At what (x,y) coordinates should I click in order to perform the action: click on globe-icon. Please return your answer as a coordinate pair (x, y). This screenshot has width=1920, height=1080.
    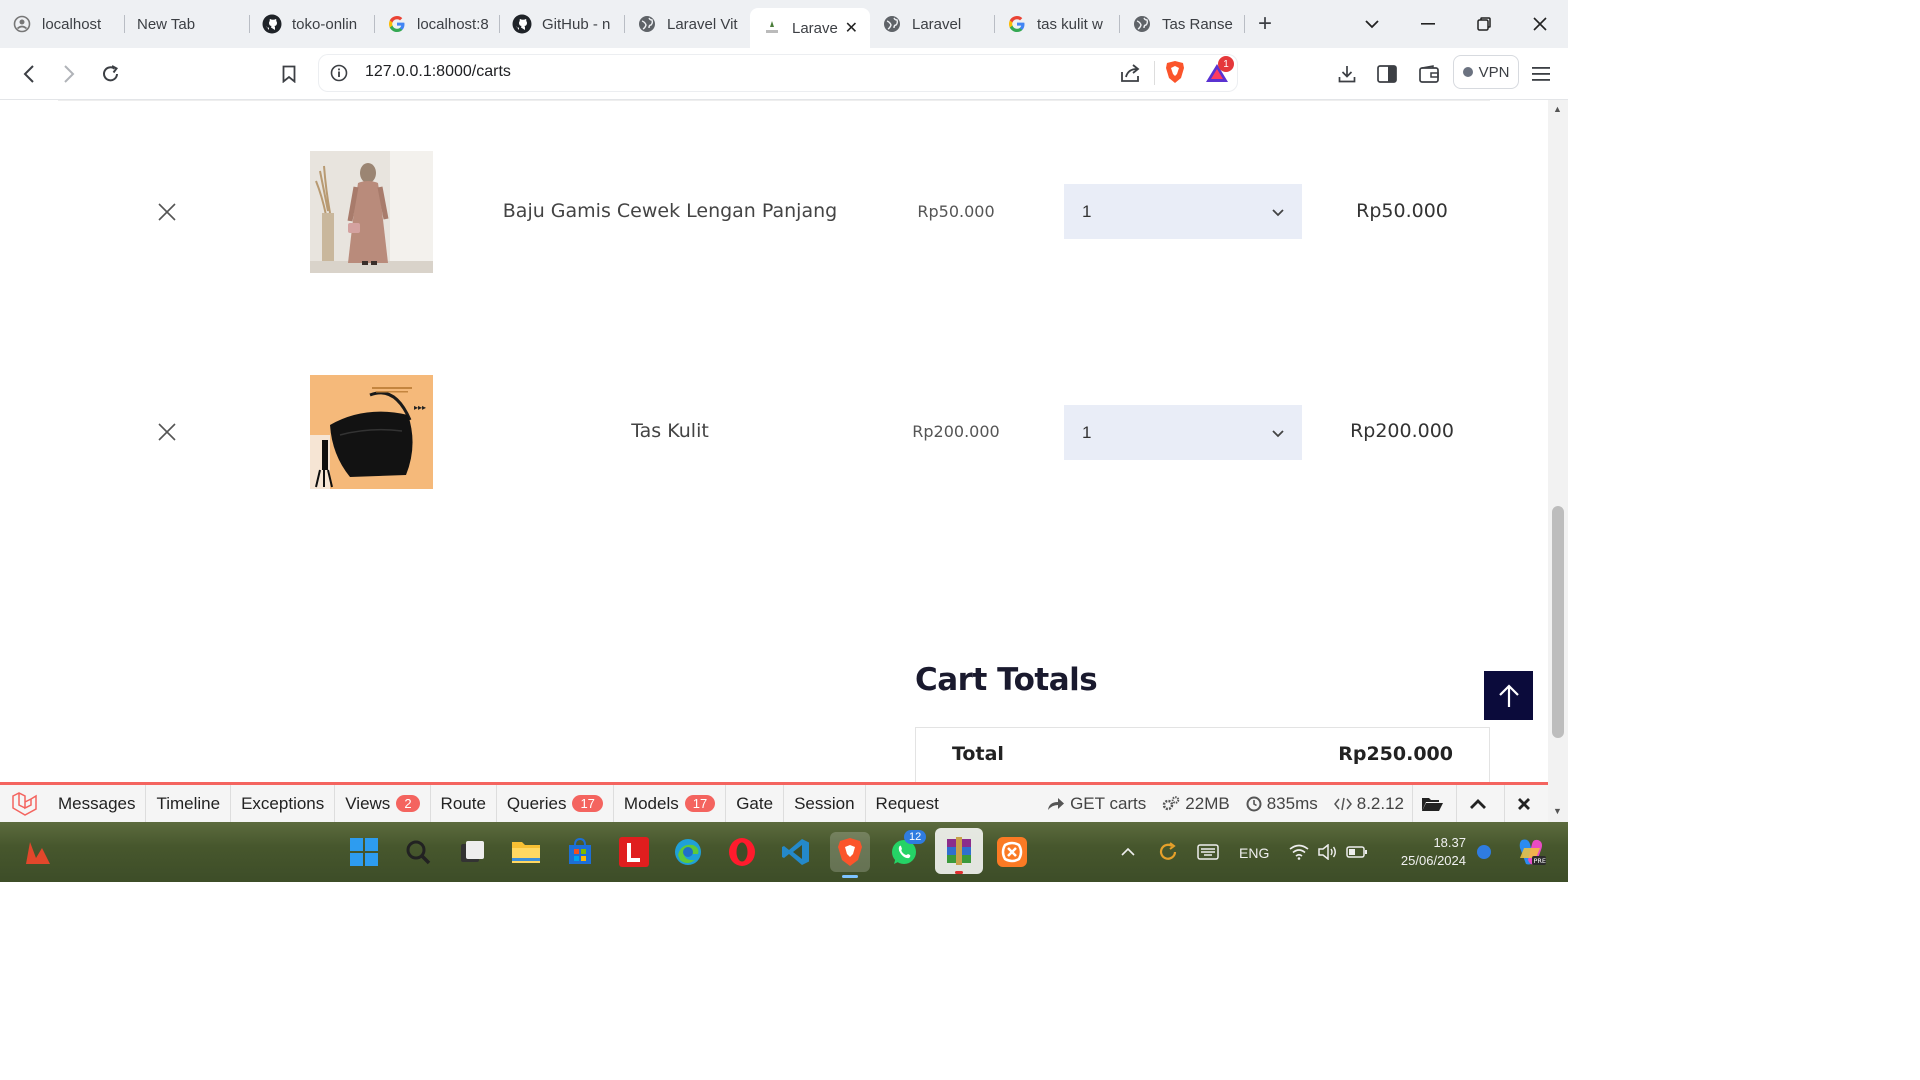
    Looking at the image, I should click on (1142, 24).